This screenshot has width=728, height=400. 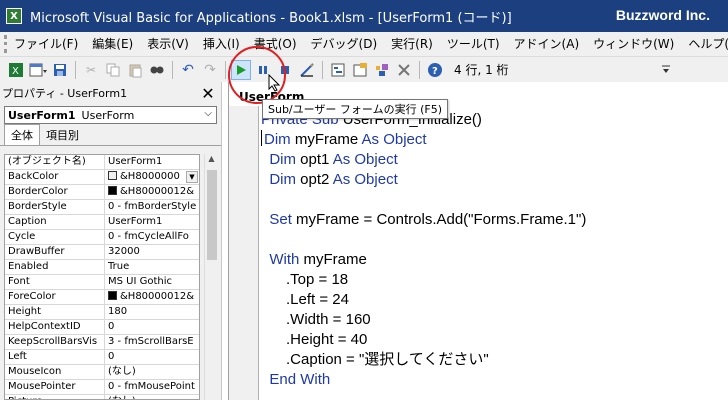 I want to click on property-value: 0 - fmMousePoint, so click(x=152, y=387).